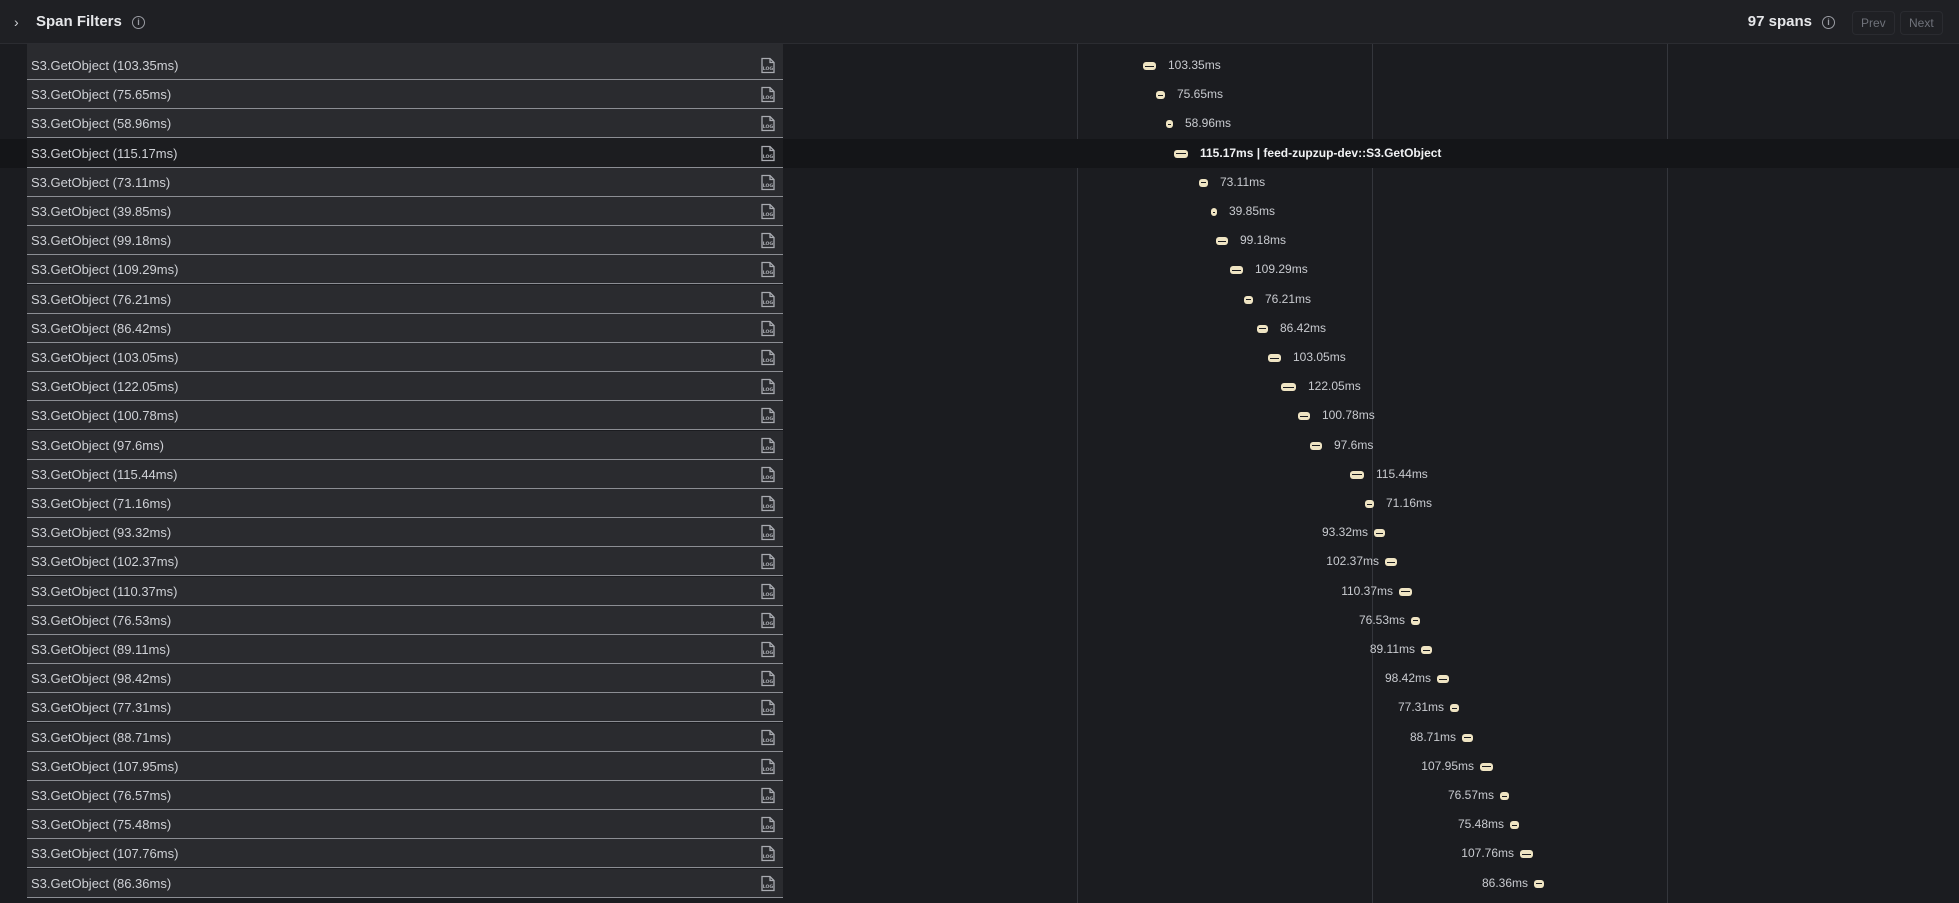 This screenshot has height=903, width=1959. What do you see at coordinates (405, 95) in the screenshot?
I see `span-name-cell: S3.GetObject (75.65ms) LOG` at bounding box center [405, 95].